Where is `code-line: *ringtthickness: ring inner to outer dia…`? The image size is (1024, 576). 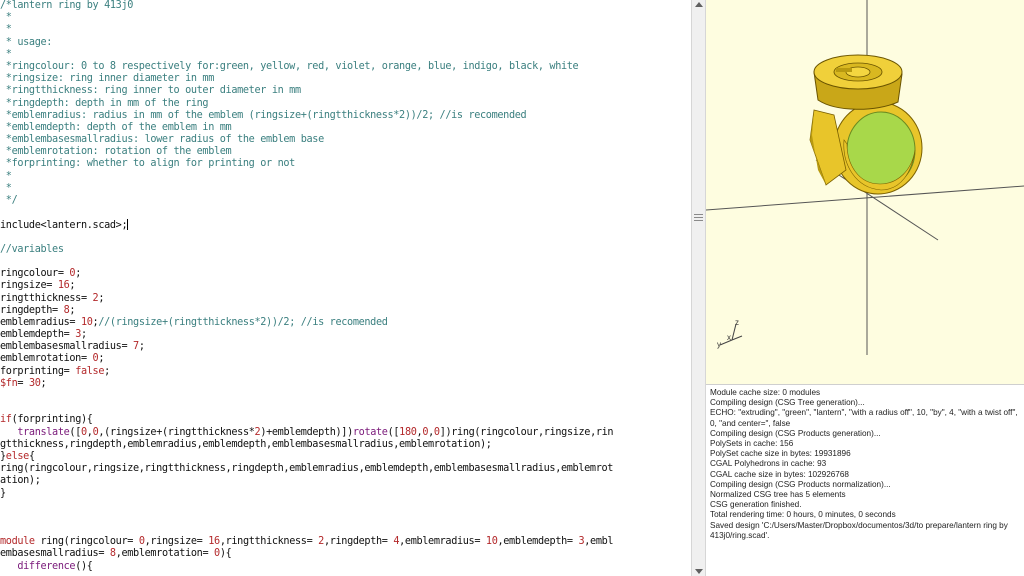
code-line: *ringtthickness: ring inner to outer dia… is located at coordinates (344, 91).